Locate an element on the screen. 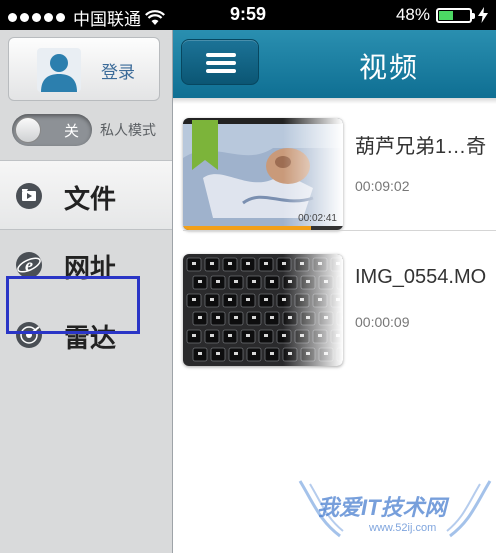  highlight-box is located at coordinates (73, 305).